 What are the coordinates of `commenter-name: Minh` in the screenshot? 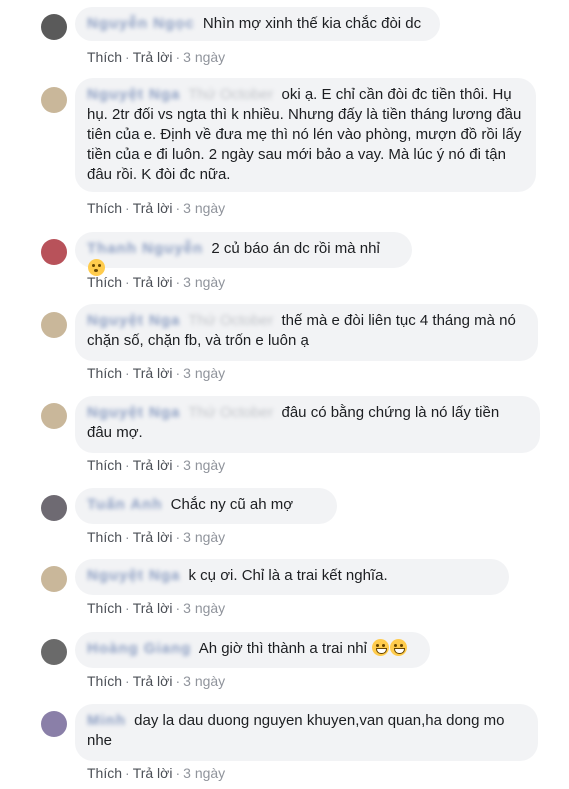 It's located at (106, 720).